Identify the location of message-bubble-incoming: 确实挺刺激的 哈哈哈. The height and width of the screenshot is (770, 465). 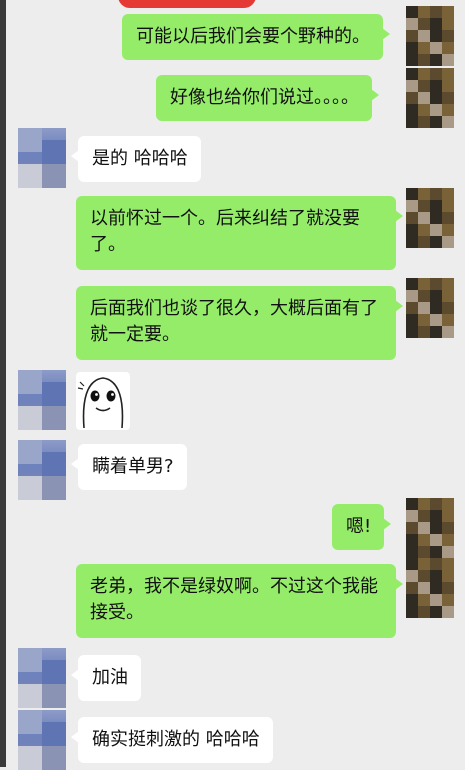
(172, 740).